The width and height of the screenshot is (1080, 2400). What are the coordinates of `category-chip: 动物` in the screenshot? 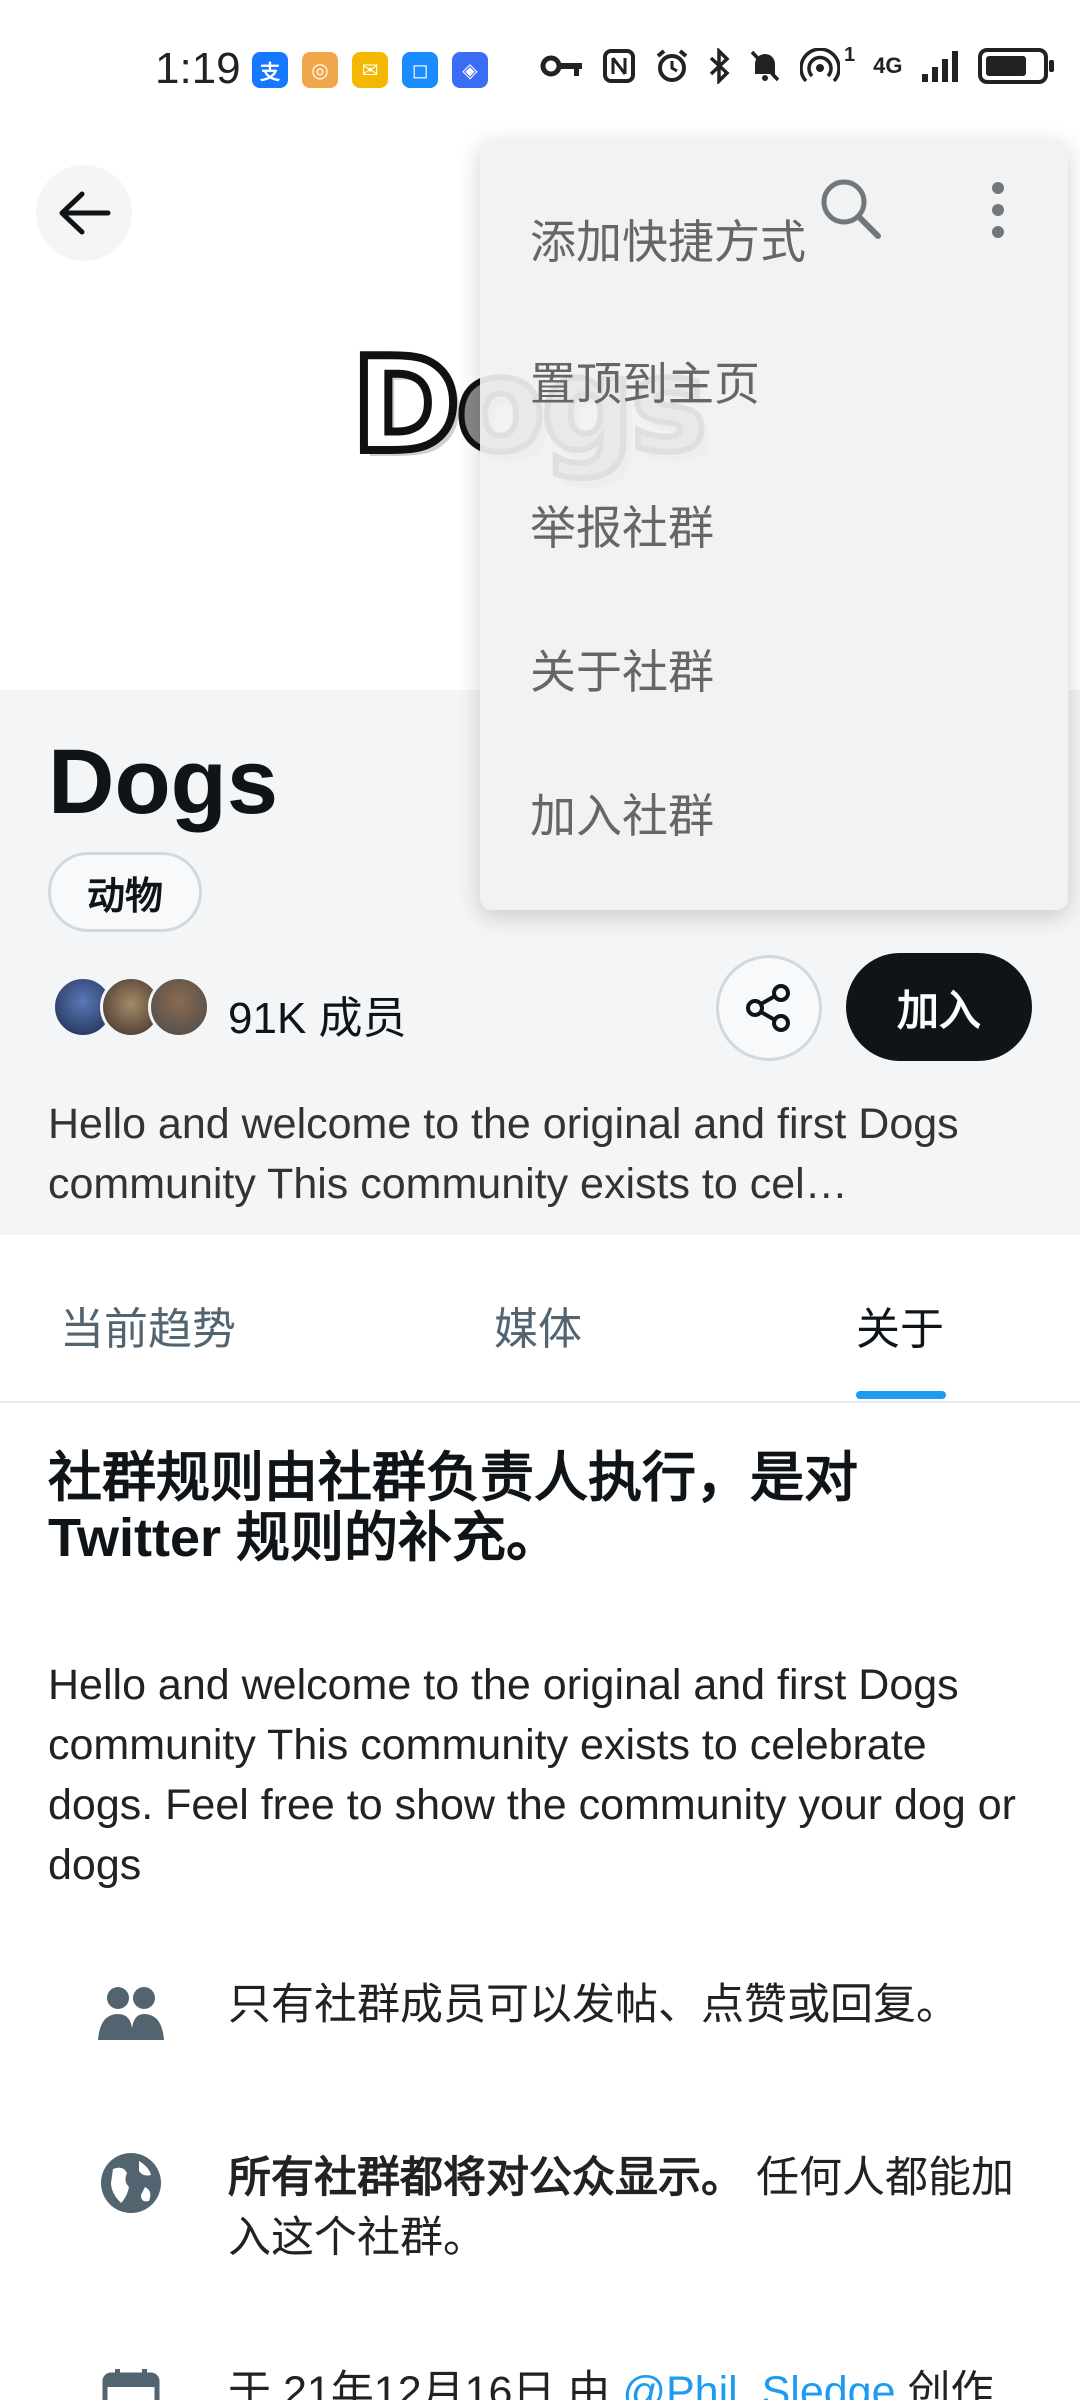 It's located at (125, 892).